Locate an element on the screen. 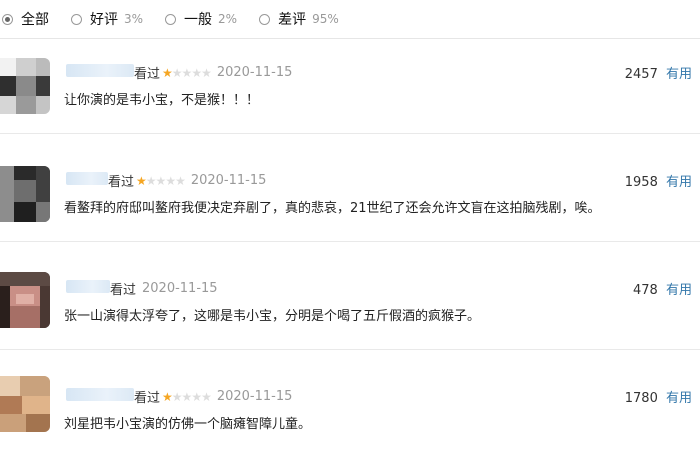 Image resolution: width=700 pixels, height=460 pixels. filter-option-neutral: 一般 2% is located at coordinates (201, 19).